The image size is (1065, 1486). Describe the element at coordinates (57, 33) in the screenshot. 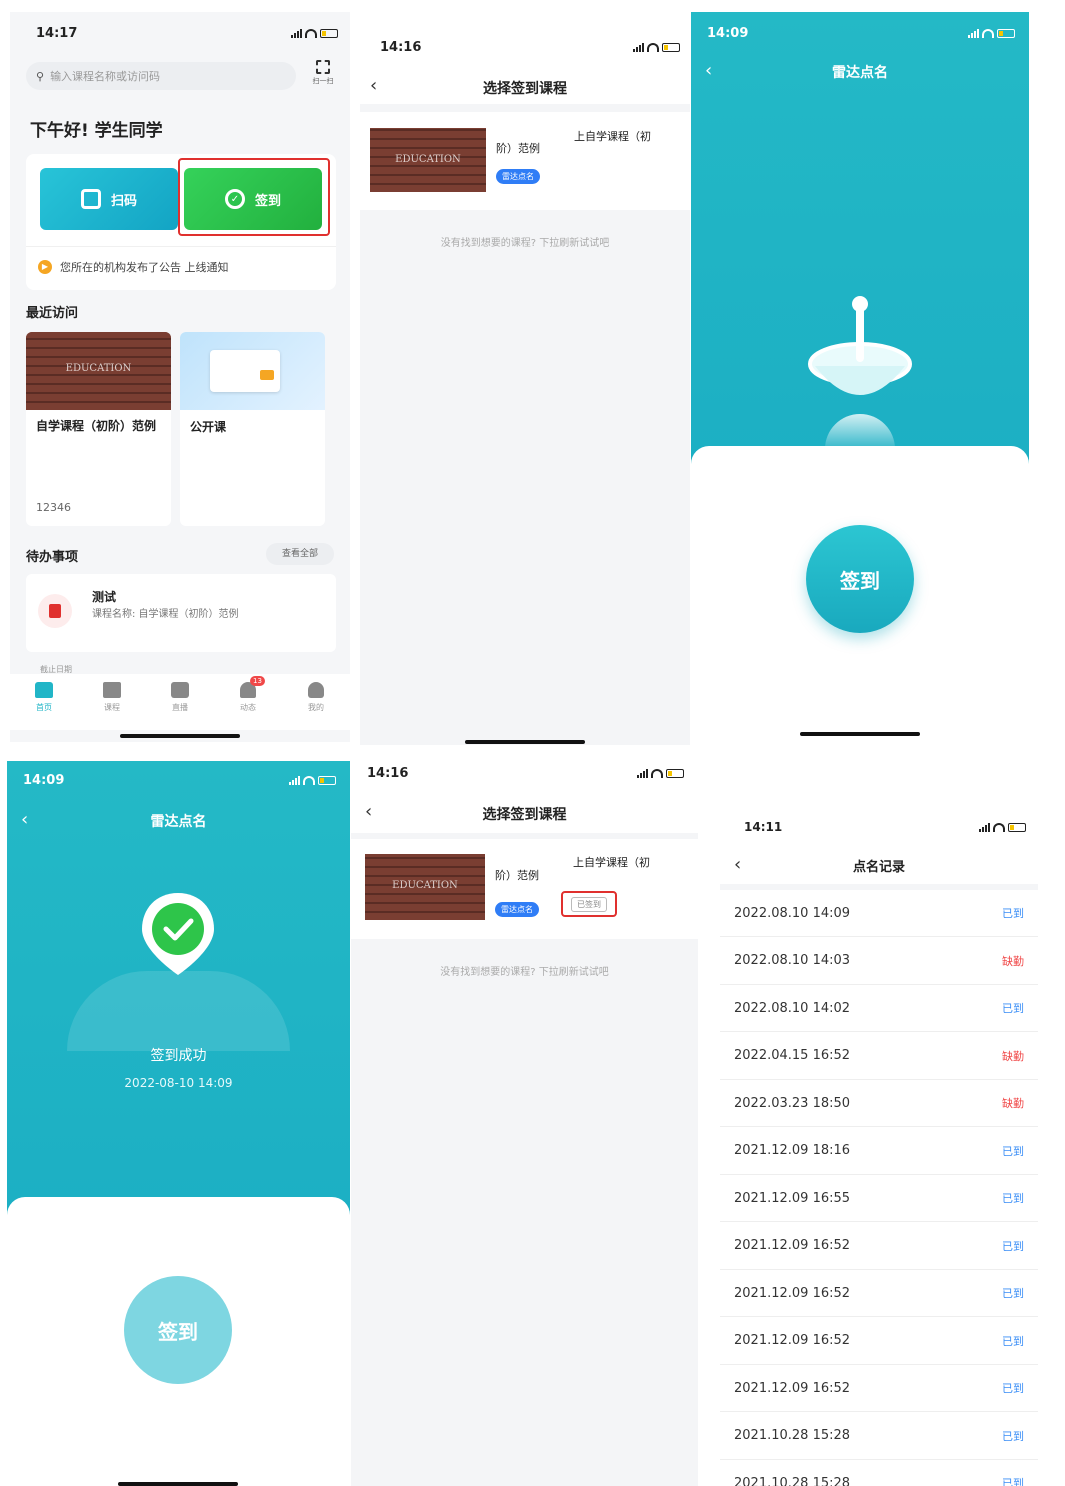

I see `status-time: 14:17` at that location.